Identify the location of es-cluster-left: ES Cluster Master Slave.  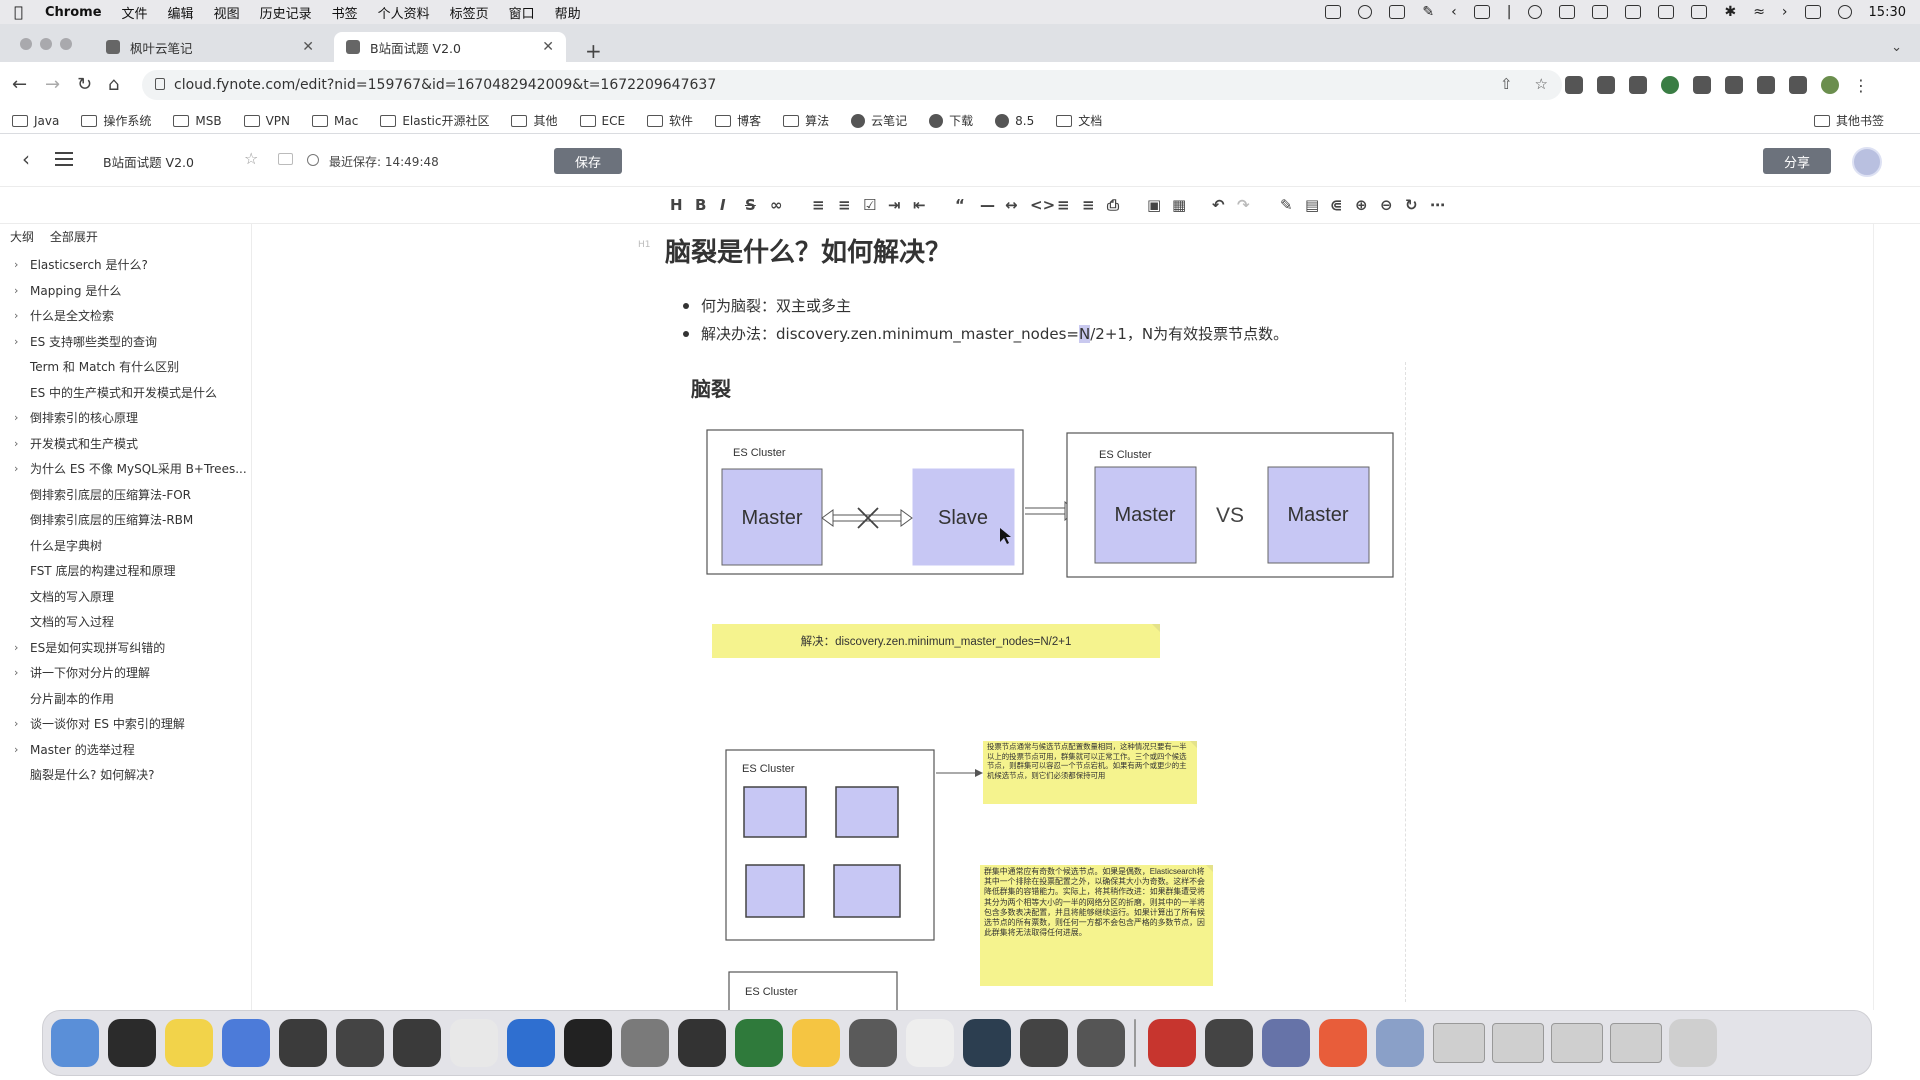
(865, 502).